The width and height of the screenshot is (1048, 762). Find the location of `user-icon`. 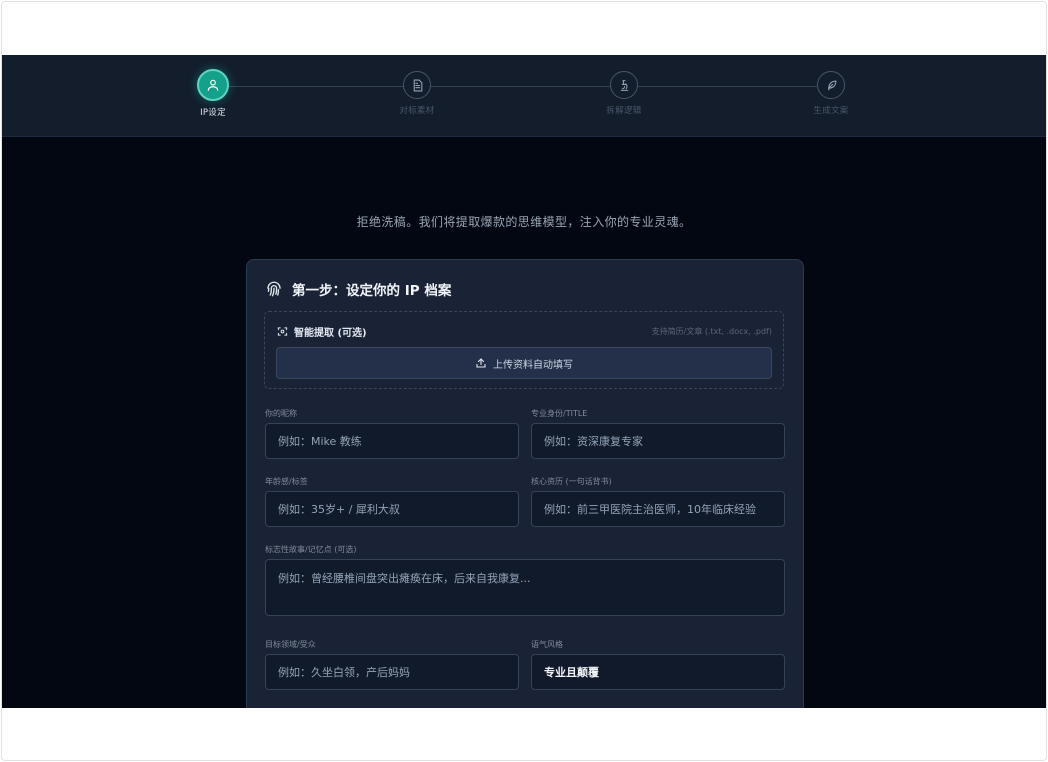

user-icon is located at coordinates (213, 85).